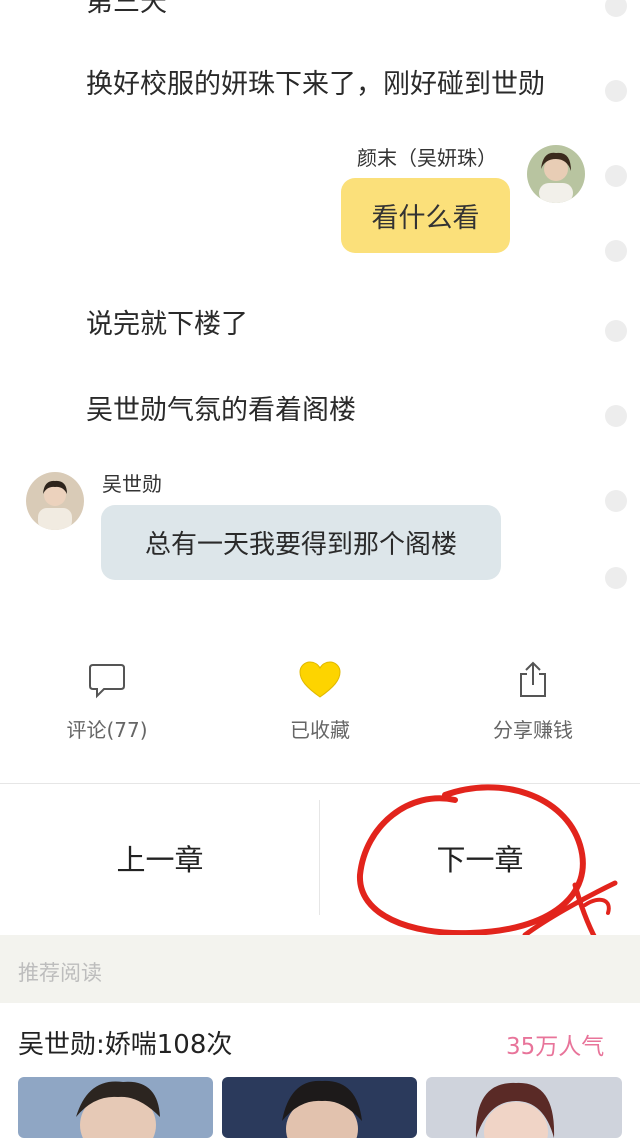 The width and height of the screenshot is (640, 1138). I want to click on share-label: 分享赚钱, so click(533, 730).